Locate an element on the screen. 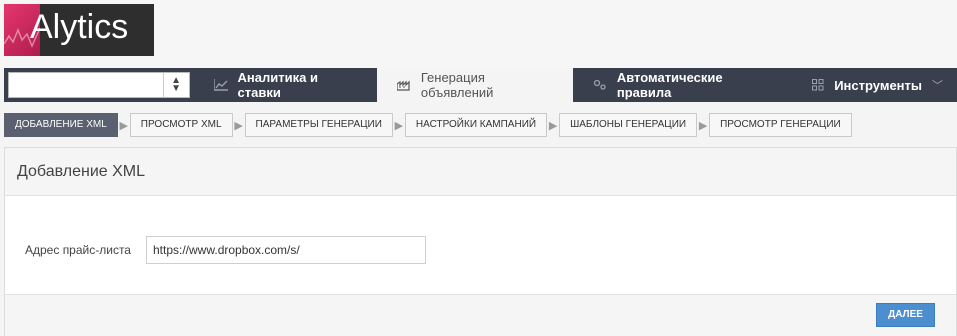 This screenshot has height=336, width=957. step-generation-params: Параметры генерации is located at coordinates (318, 125).